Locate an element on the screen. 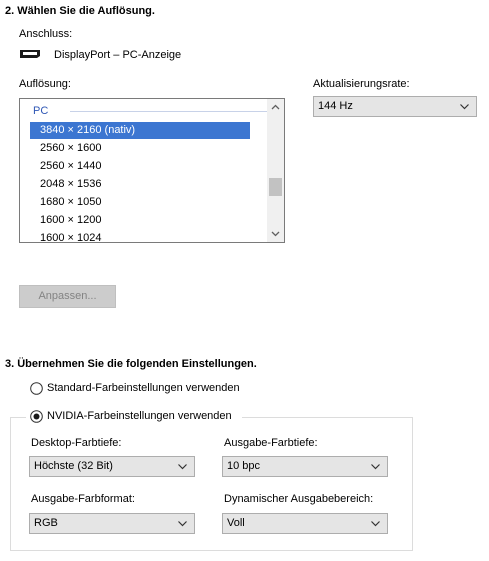  scroll-thumb is located at coordinates (275, 187).